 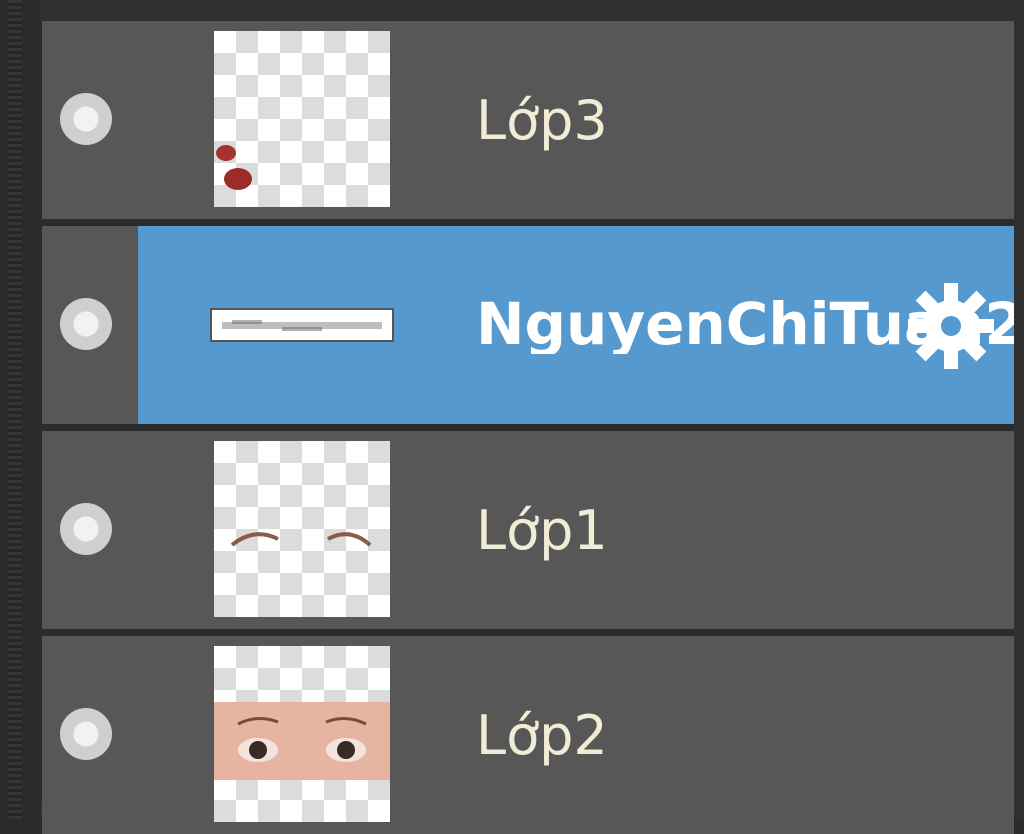 I want to click on panel-left-edge, so click(x=20, y=409).